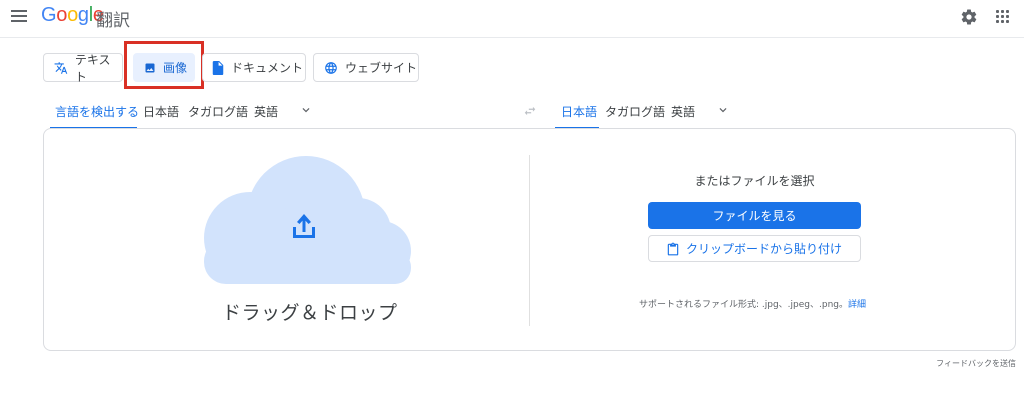 The image size is (1024, 404). I want to click on send-feedback-link: フィードバックを送信, so click(976, 363).